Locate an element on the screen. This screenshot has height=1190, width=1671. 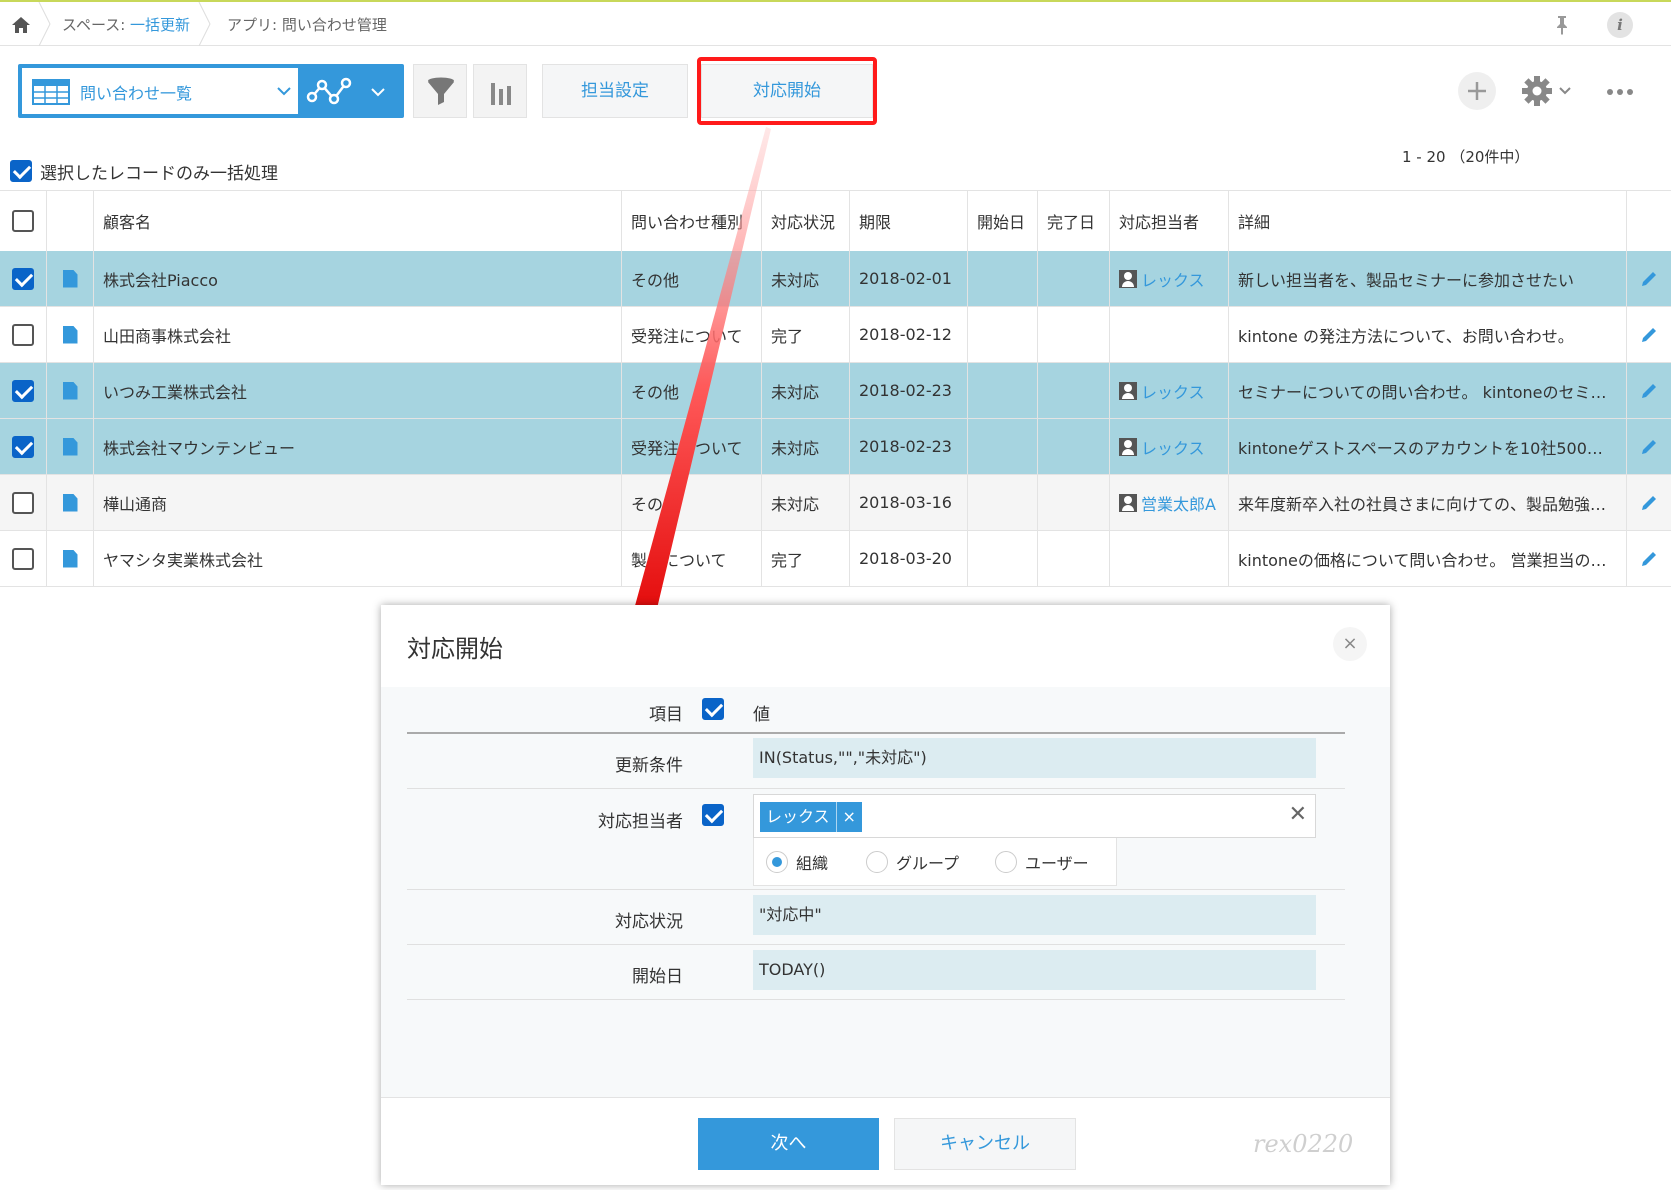
radio-user-label: ユーザー is located at coordinates (1057, 863).